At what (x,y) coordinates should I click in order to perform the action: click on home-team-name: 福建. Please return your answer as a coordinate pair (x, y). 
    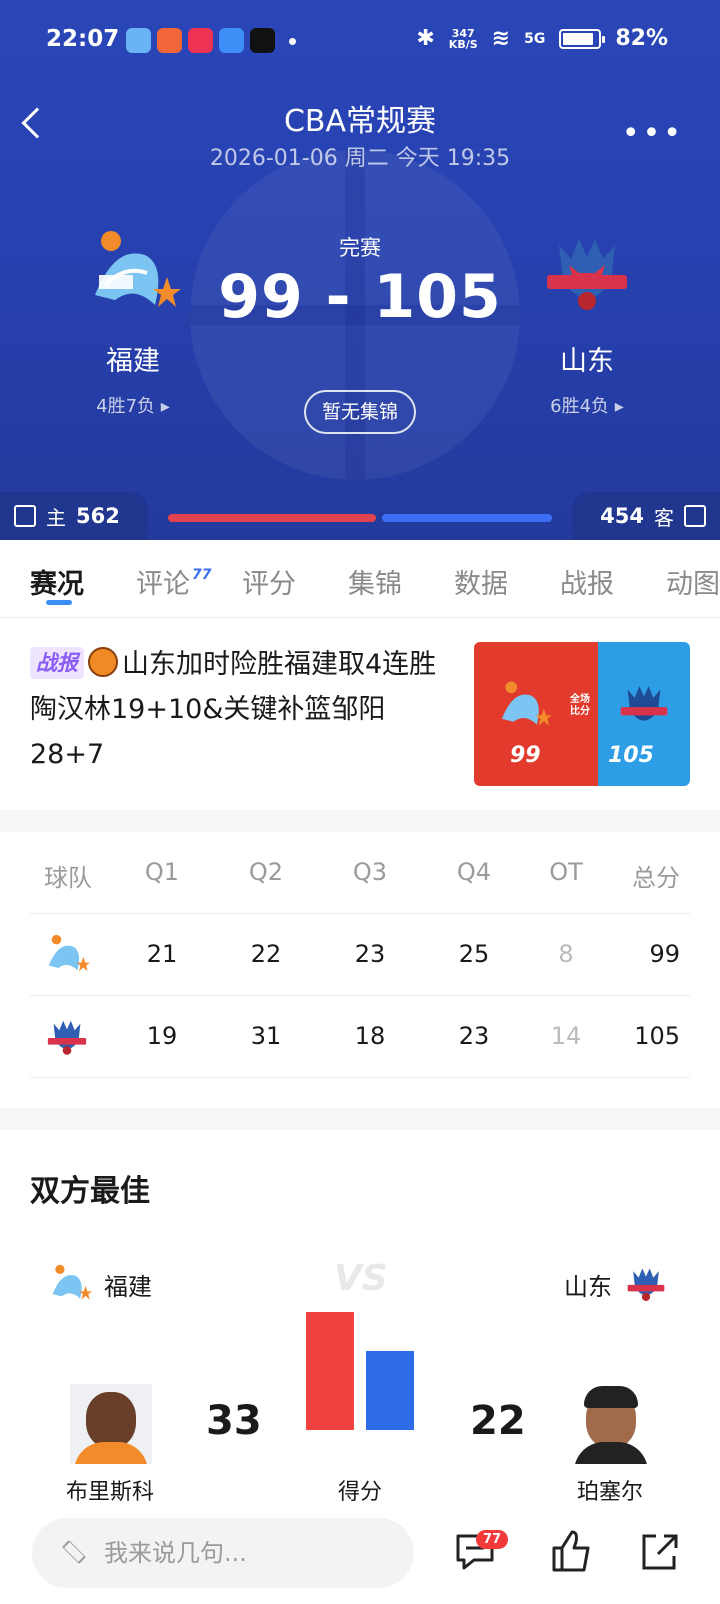
    Looking at the image, I should click on (133, 361).